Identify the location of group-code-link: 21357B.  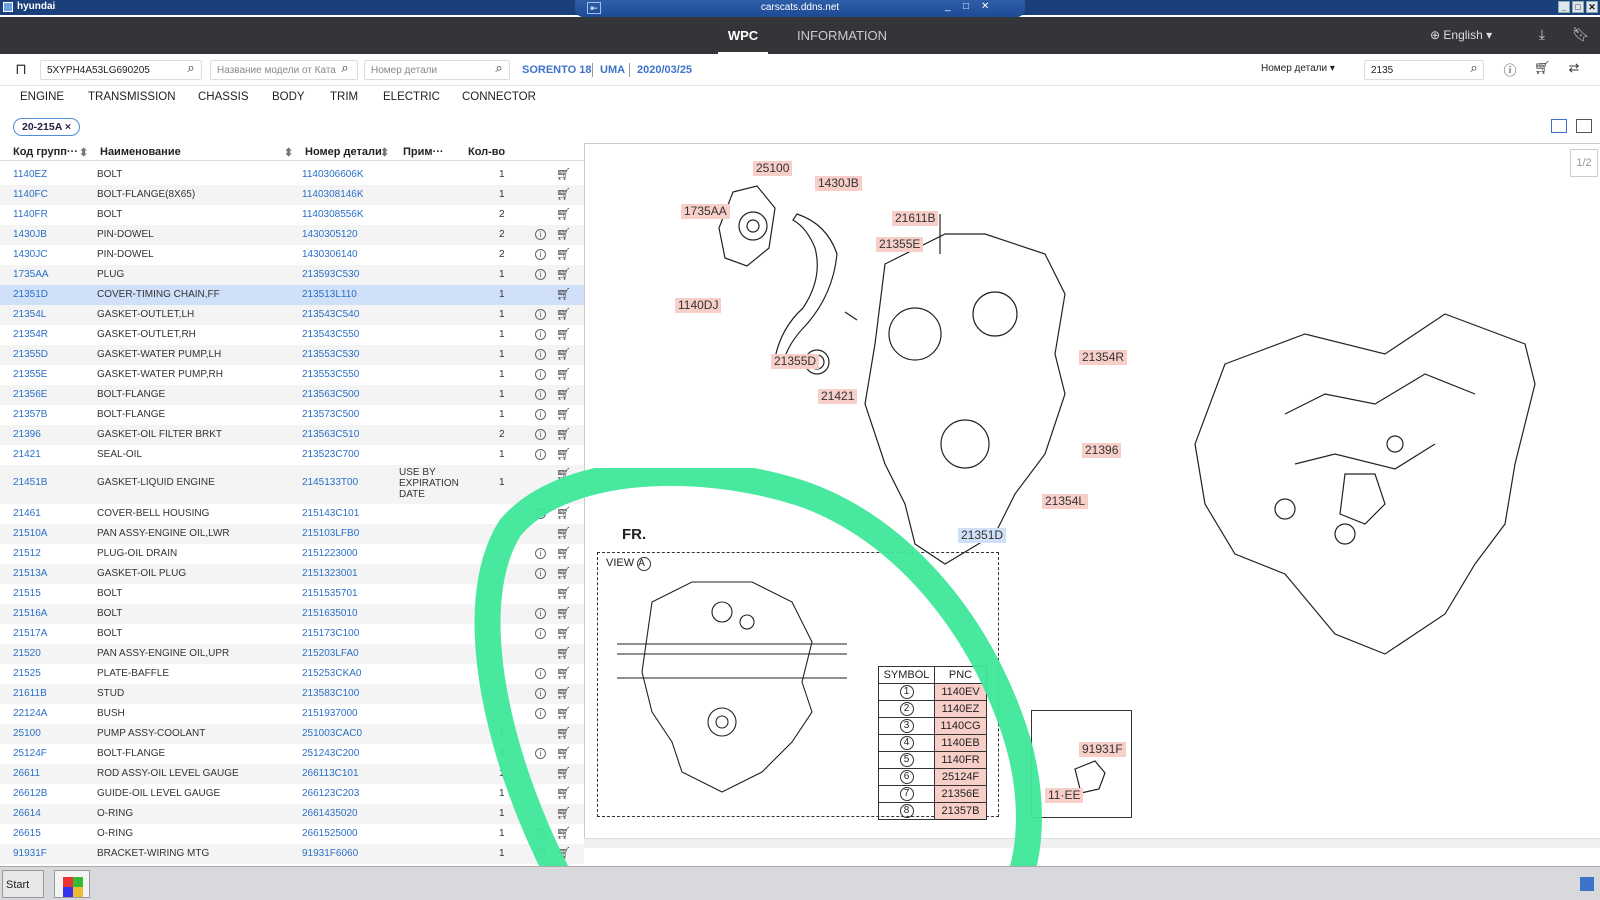
(30, 414).